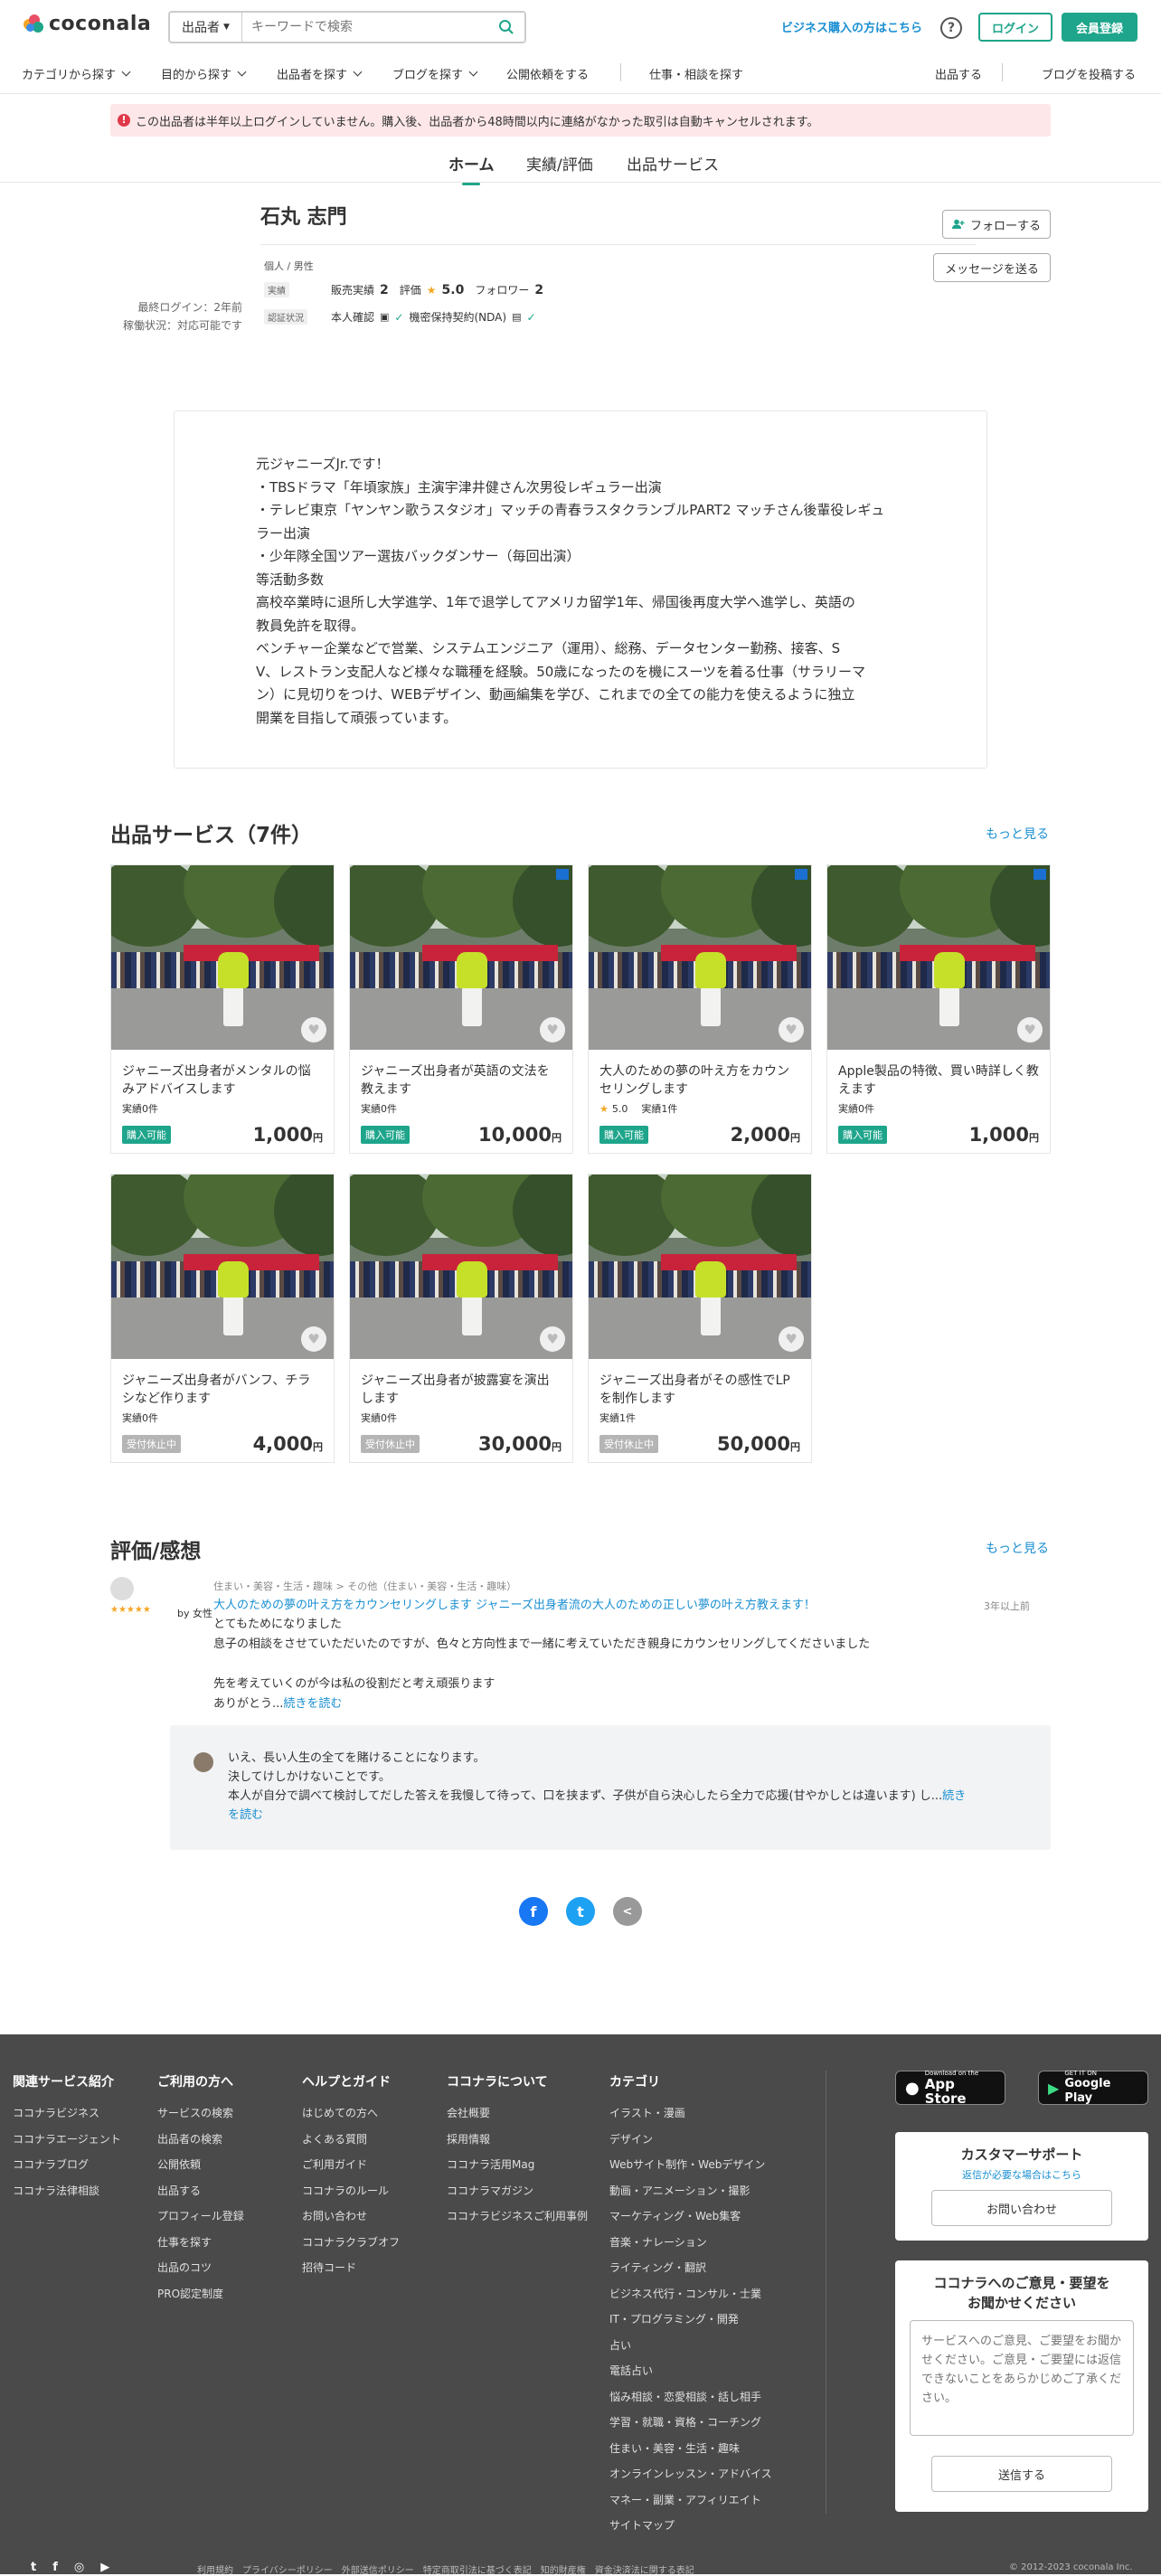 The width and height of the screenshot is (1161, 2576). What do you see at coordinates (690, 2139) in the screenshot?
I see `footer-link: デザイン` at bounding box center [690, 2139].